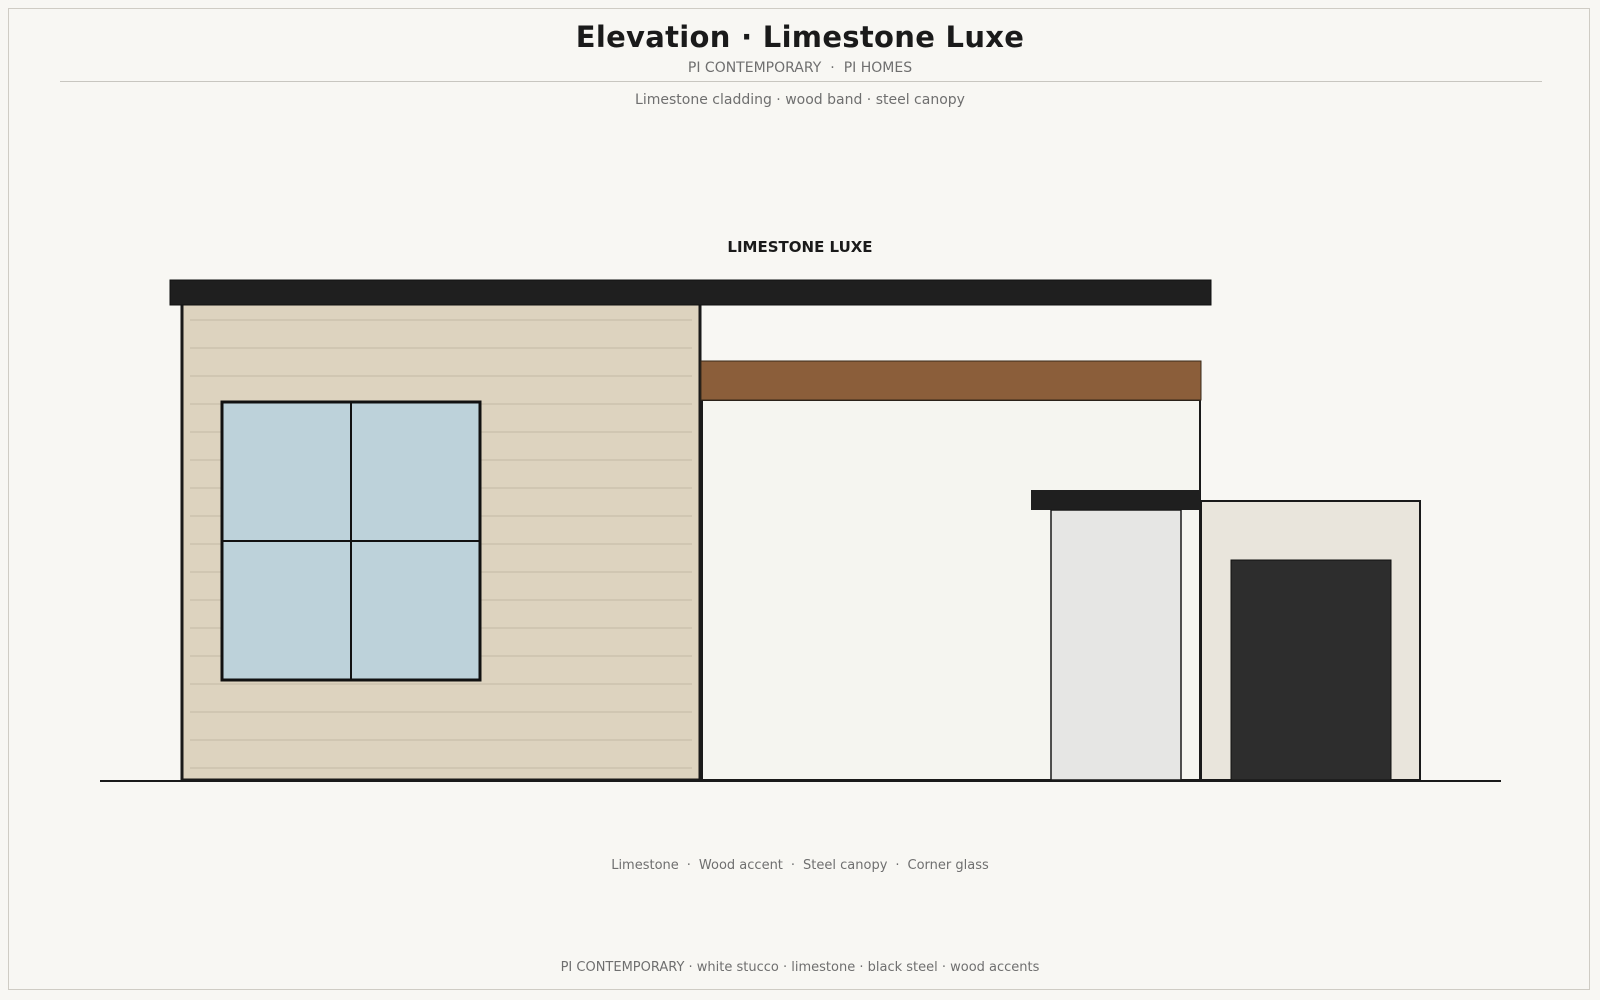 The height and width of the screenshot is (1000, 1600). What do you see at coordinates (740, 865) in the screenshot?
I see `legend-item-wood-accent: Wood accent` at bounding box center [740, 865].